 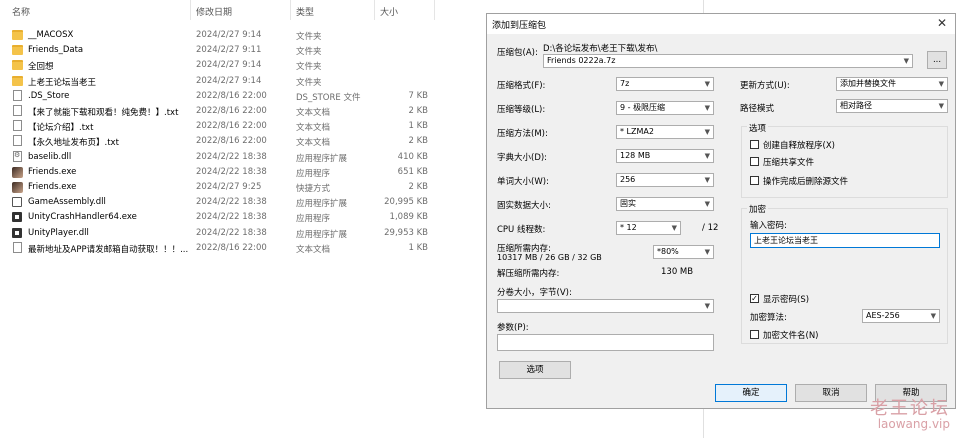 What do you see at coordinates (831, 393) in the screenshot?
I see `cancel-button: 取消` at bounding box center [831, 393].